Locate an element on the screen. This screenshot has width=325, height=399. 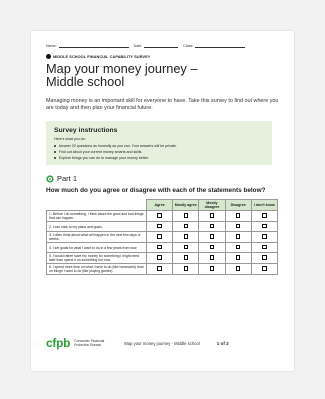
name-field: Name: is located at coordinates (87, 45).